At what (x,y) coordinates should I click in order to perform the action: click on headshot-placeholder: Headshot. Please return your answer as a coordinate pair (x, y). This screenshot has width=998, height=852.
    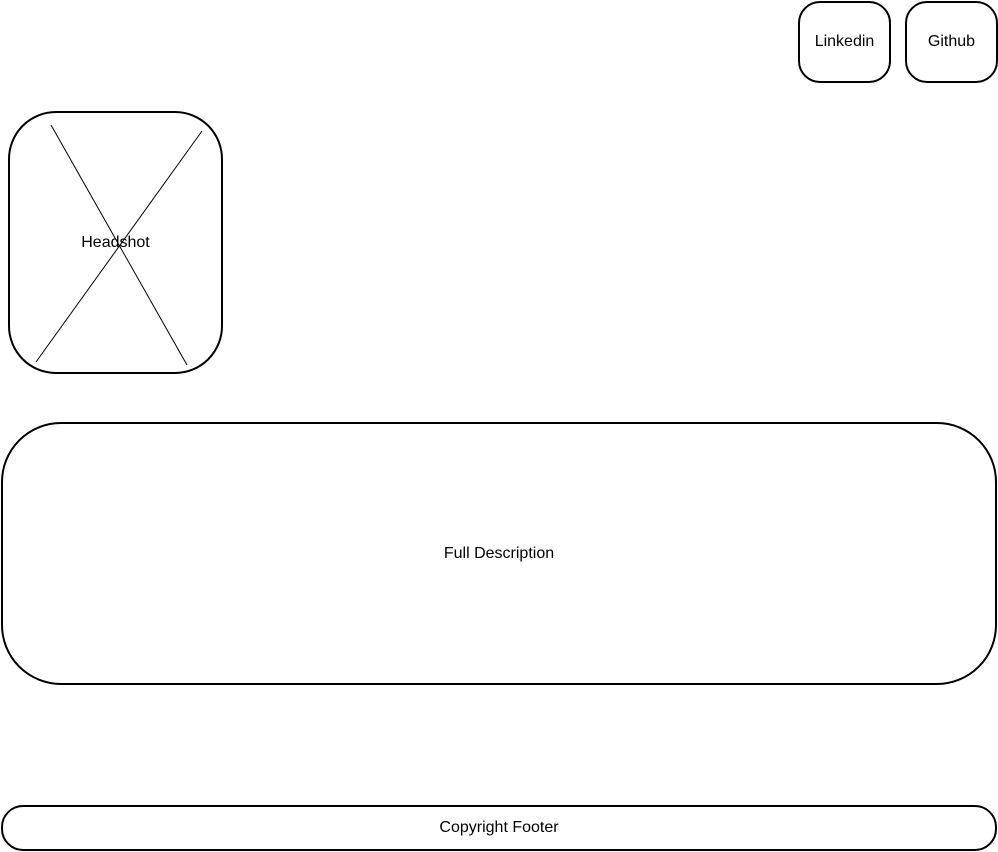
    Looking at the image, I should click on (115, 242).